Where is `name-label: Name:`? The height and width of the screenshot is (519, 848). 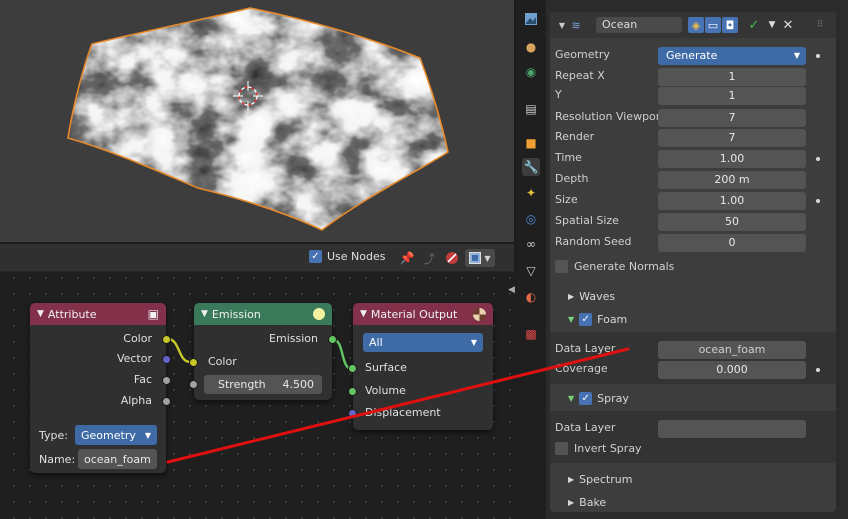 name-label: Name: is located at coordinates (57, 459).